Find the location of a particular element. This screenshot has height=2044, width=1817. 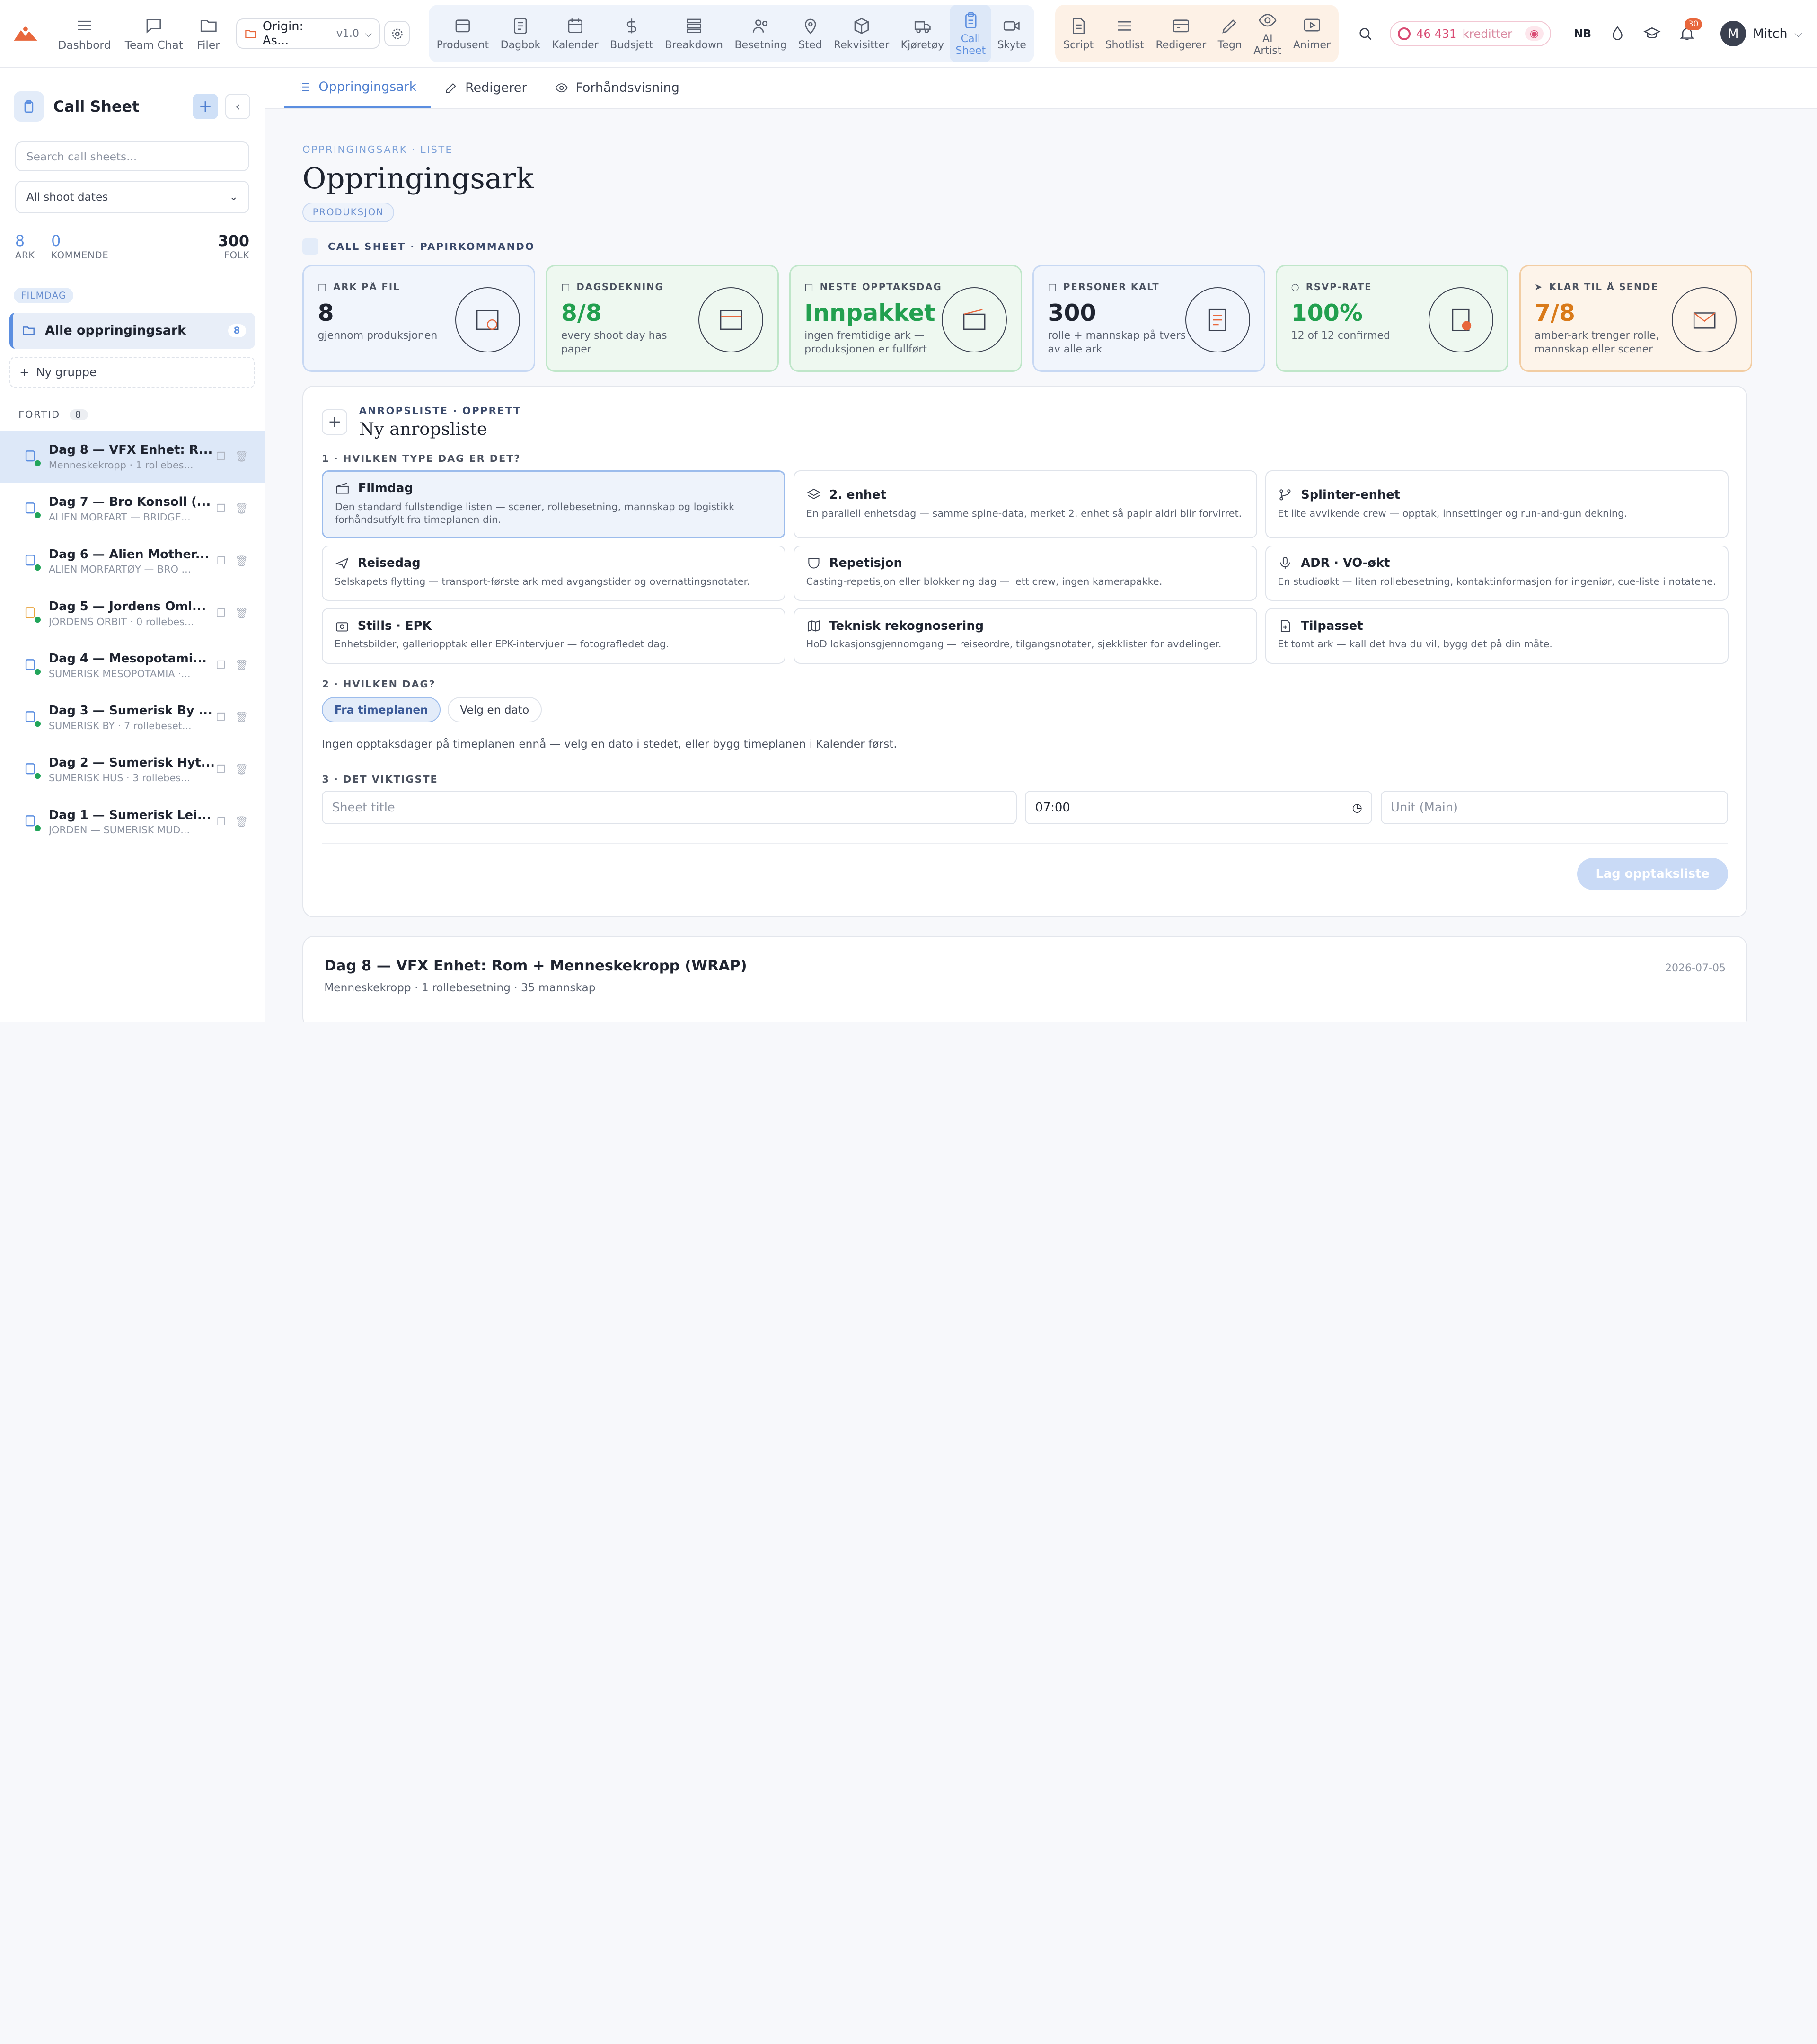

nav-budget: Budsjett is located at coordinates (631, 33).